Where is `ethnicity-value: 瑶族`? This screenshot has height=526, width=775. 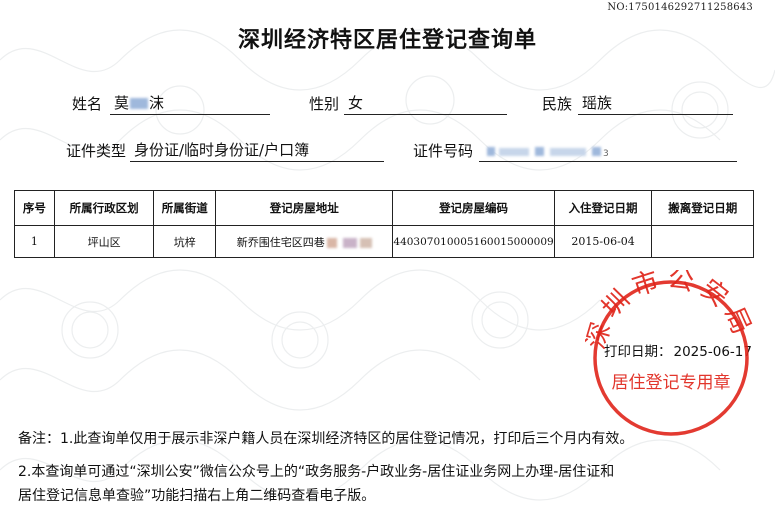 ethnicity-value: 瑶族 is located at coordinates (655, 103).